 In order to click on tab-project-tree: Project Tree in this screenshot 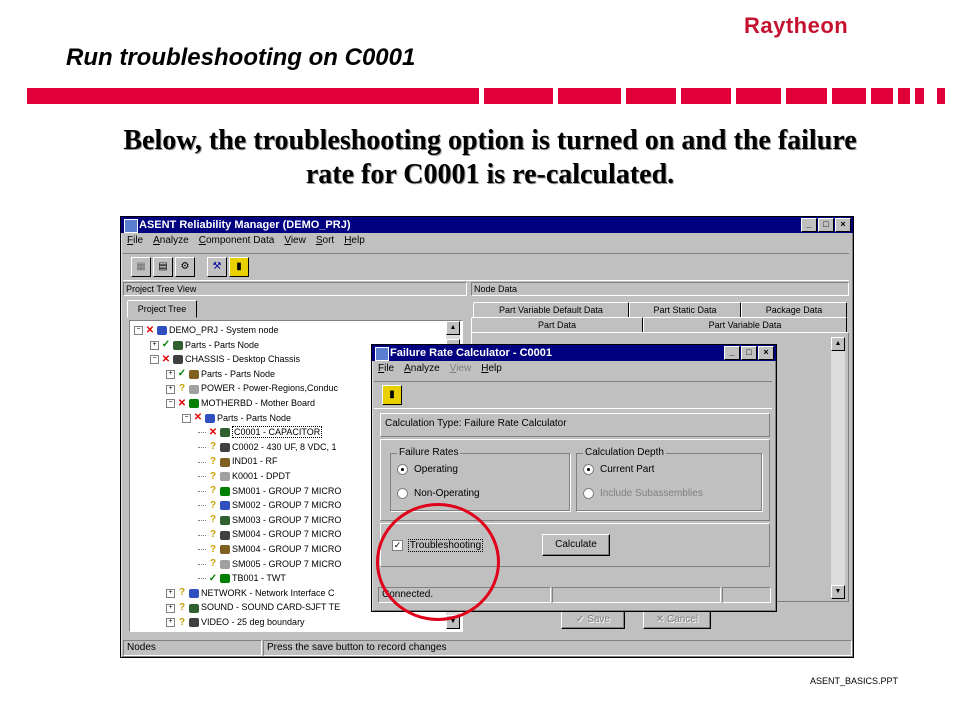, I will do `click(162, 309)`.